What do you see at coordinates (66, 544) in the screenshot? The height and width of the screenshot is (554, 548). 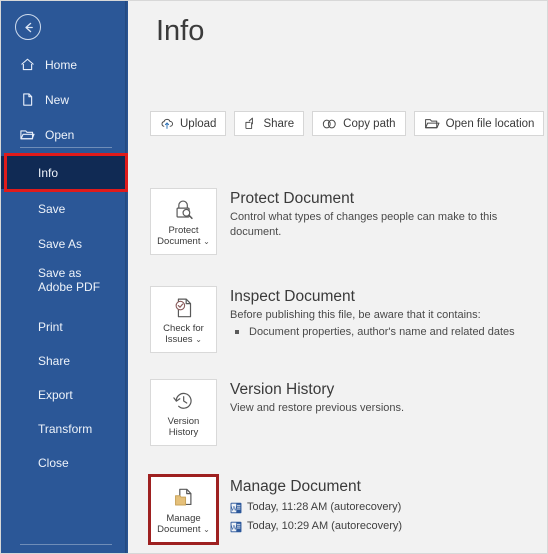 I see `sidebar-divider-bottom` at bounding box center [66, 544].